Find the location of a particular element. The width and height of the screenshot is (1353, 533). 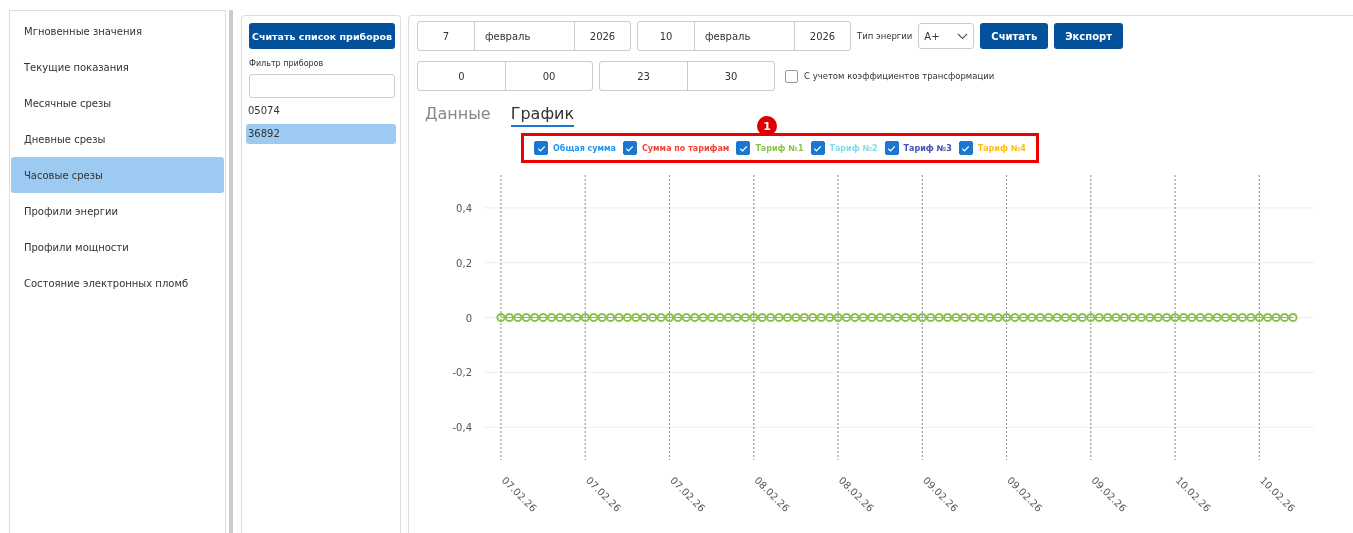

energy-type-dropdown: A+ is located at coordinates (946, 36).